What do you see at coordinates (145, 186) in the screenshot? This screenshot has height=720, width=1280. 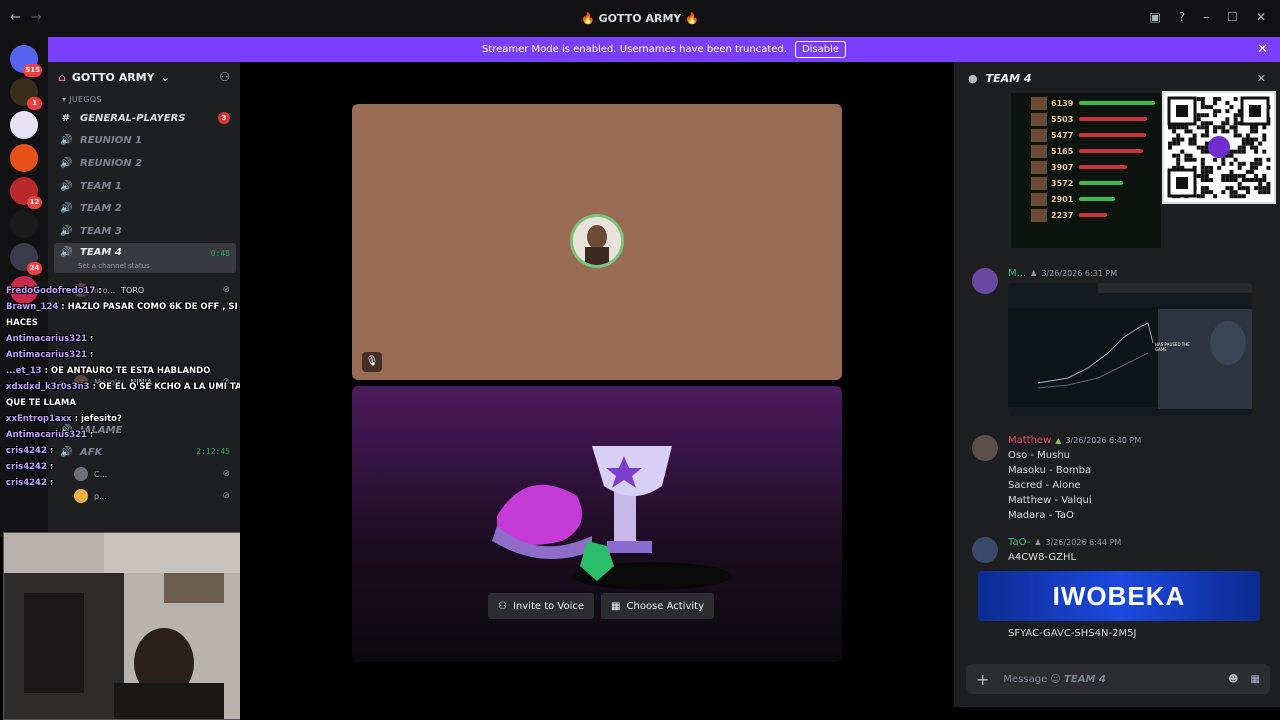 I see `channel-team-1: 🔊 TEAM 1` at bounding box center [145, 186].